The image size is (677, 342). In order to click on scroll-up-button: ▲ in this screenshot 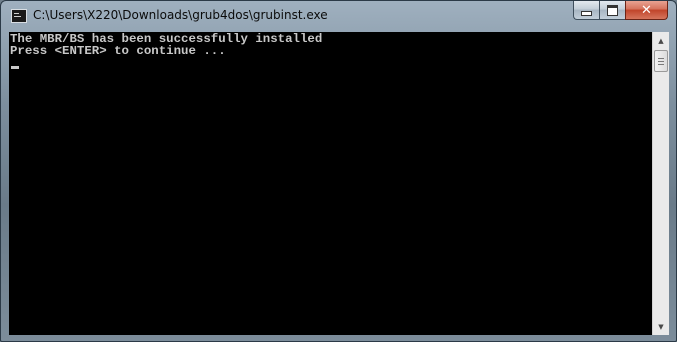, I will do `click(661, 40)`.